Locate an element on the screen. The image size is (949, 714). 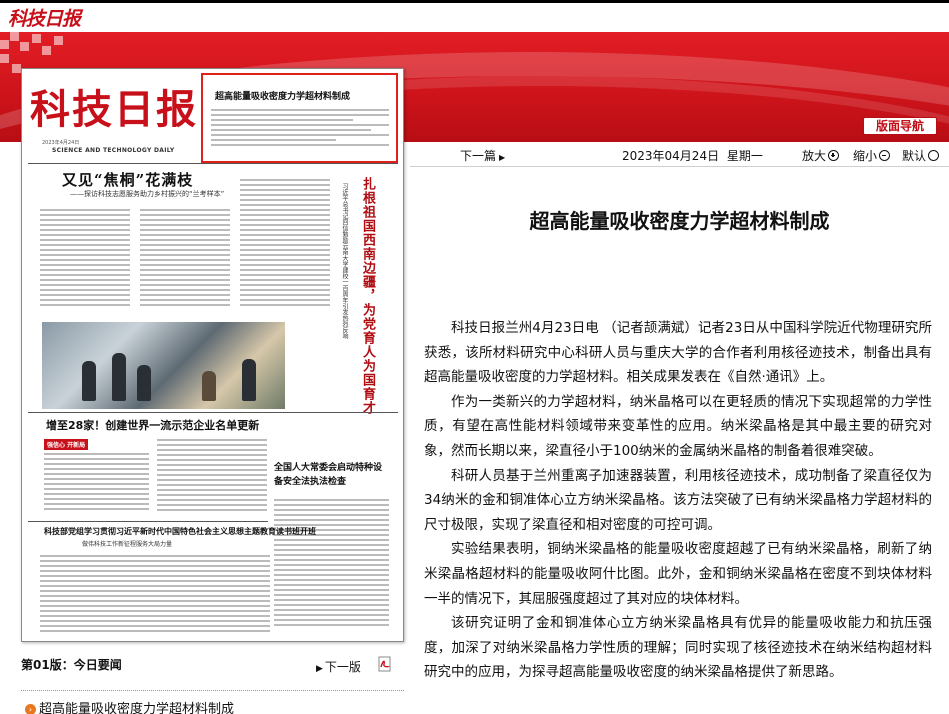
article-list-item: › 超高能量吸收密度力学超材料制成 is located at coordinates (129, 706).